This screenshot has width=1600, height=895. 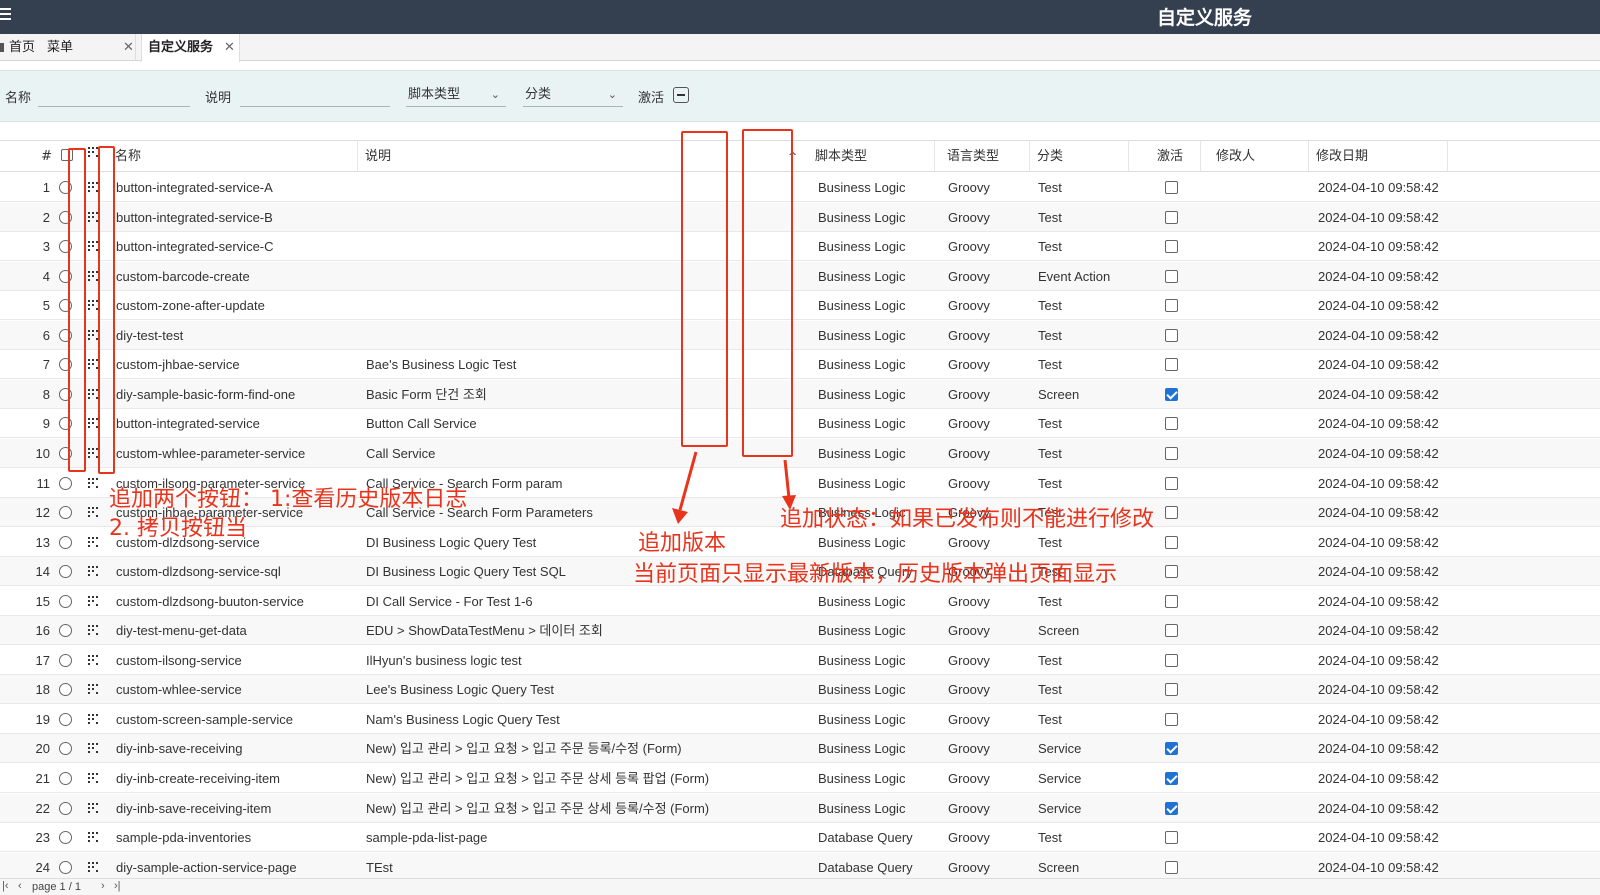 What do you see at coordinates (1382, 156) in the screenshot?
I see `col-modified-date: 修改日期` at bounding box center [1382, 156].